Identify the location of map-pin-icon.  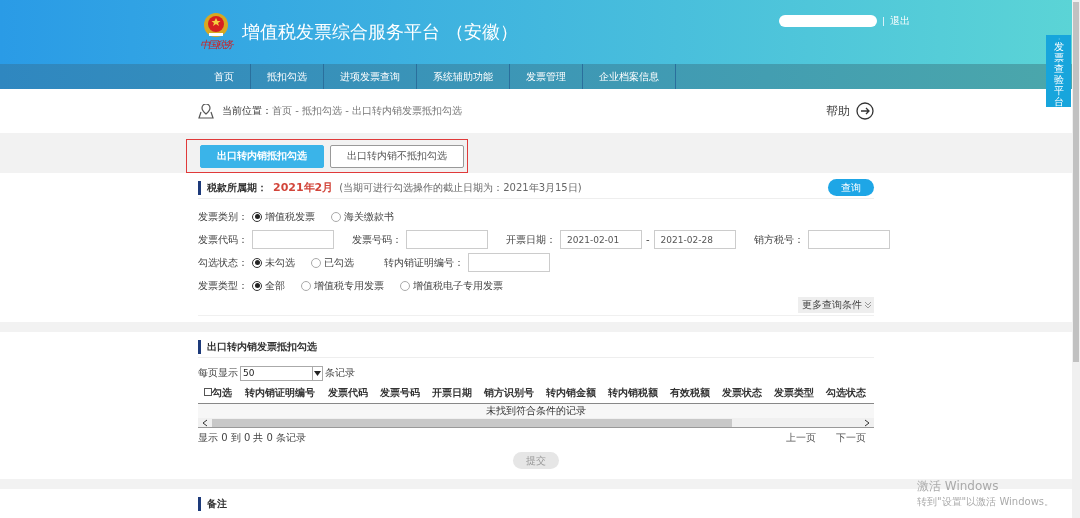
(206, 111).